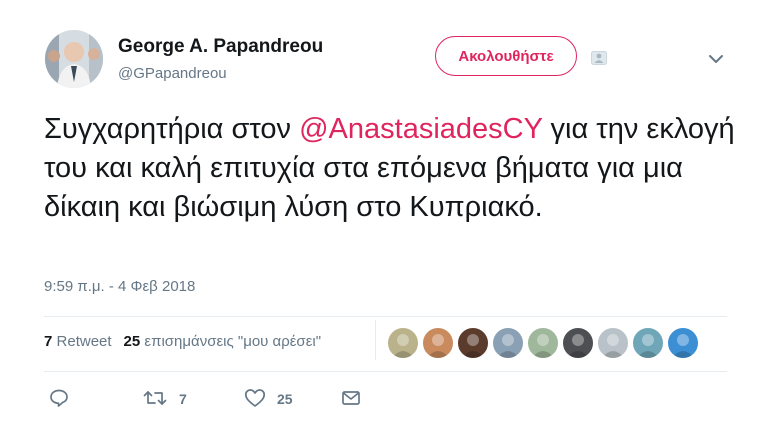  What do you see at coordinates (438, 343) in the screenshot?
I see `woman-avatar` at bounding box center [438, 343].